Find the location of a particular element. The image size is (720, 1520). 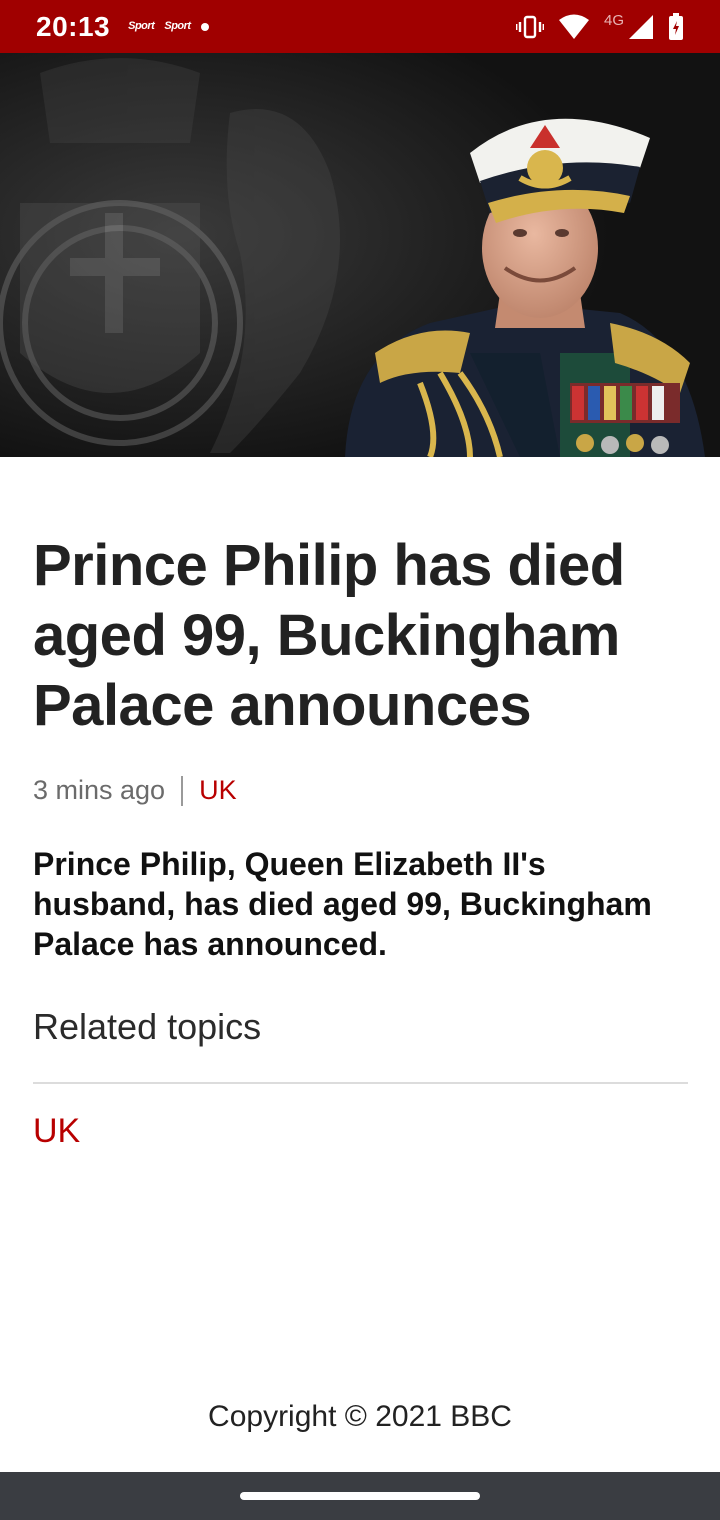

notification-icons: Sport Sport is located at coordinates (168, 26).